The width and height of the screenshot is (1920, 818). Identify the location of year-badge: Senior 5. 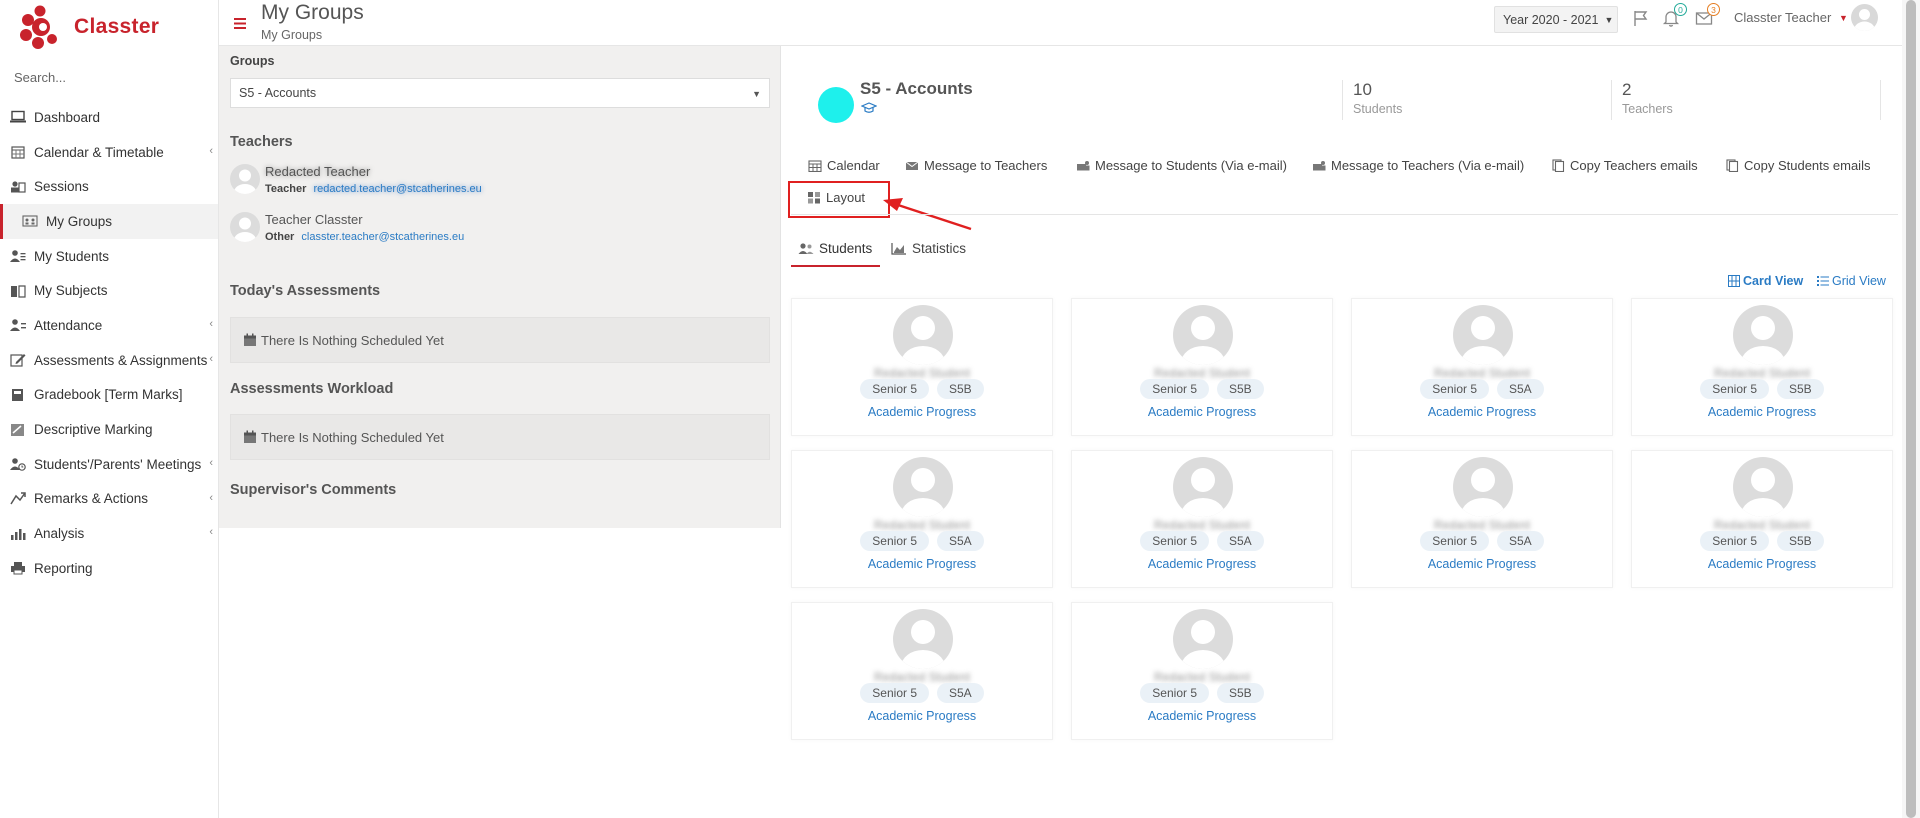
(1454, 541).